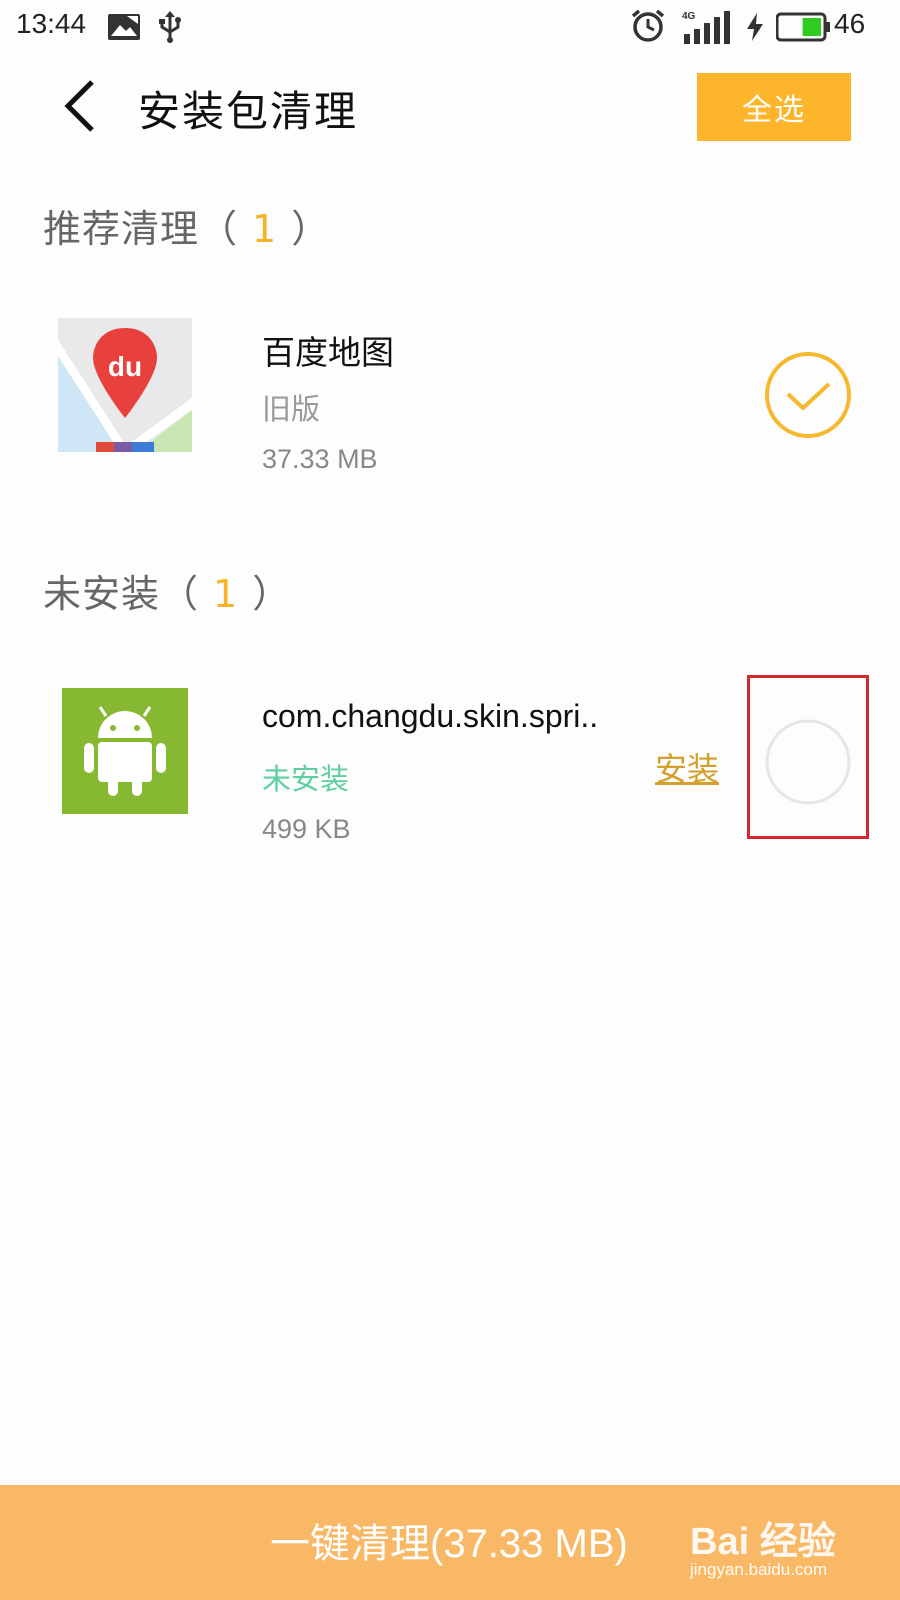 The width and height of the screenshot is (900, 1600). Describe the element at coordinates (248, 111) in the screenshot. I see `page-title: 安装包清理` at that location.